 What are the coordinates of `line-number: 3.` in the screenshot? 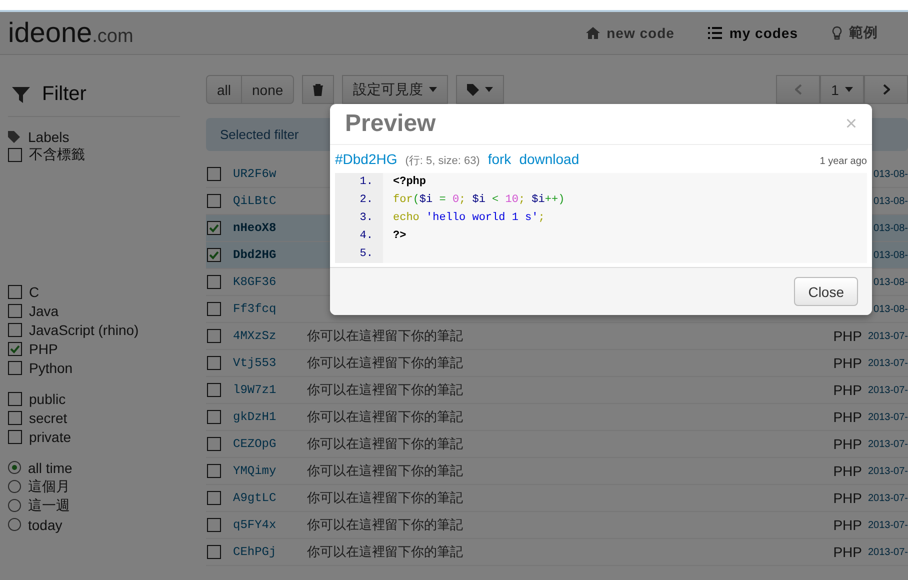 It's located at (359, 218).